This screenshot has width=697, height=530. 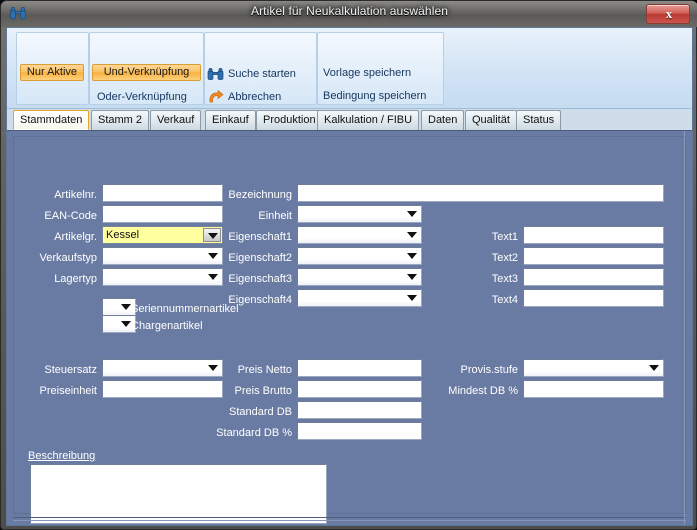 I want to click on toggle-nur-aktive: Nur Aktive, so click(x=52, y=72).